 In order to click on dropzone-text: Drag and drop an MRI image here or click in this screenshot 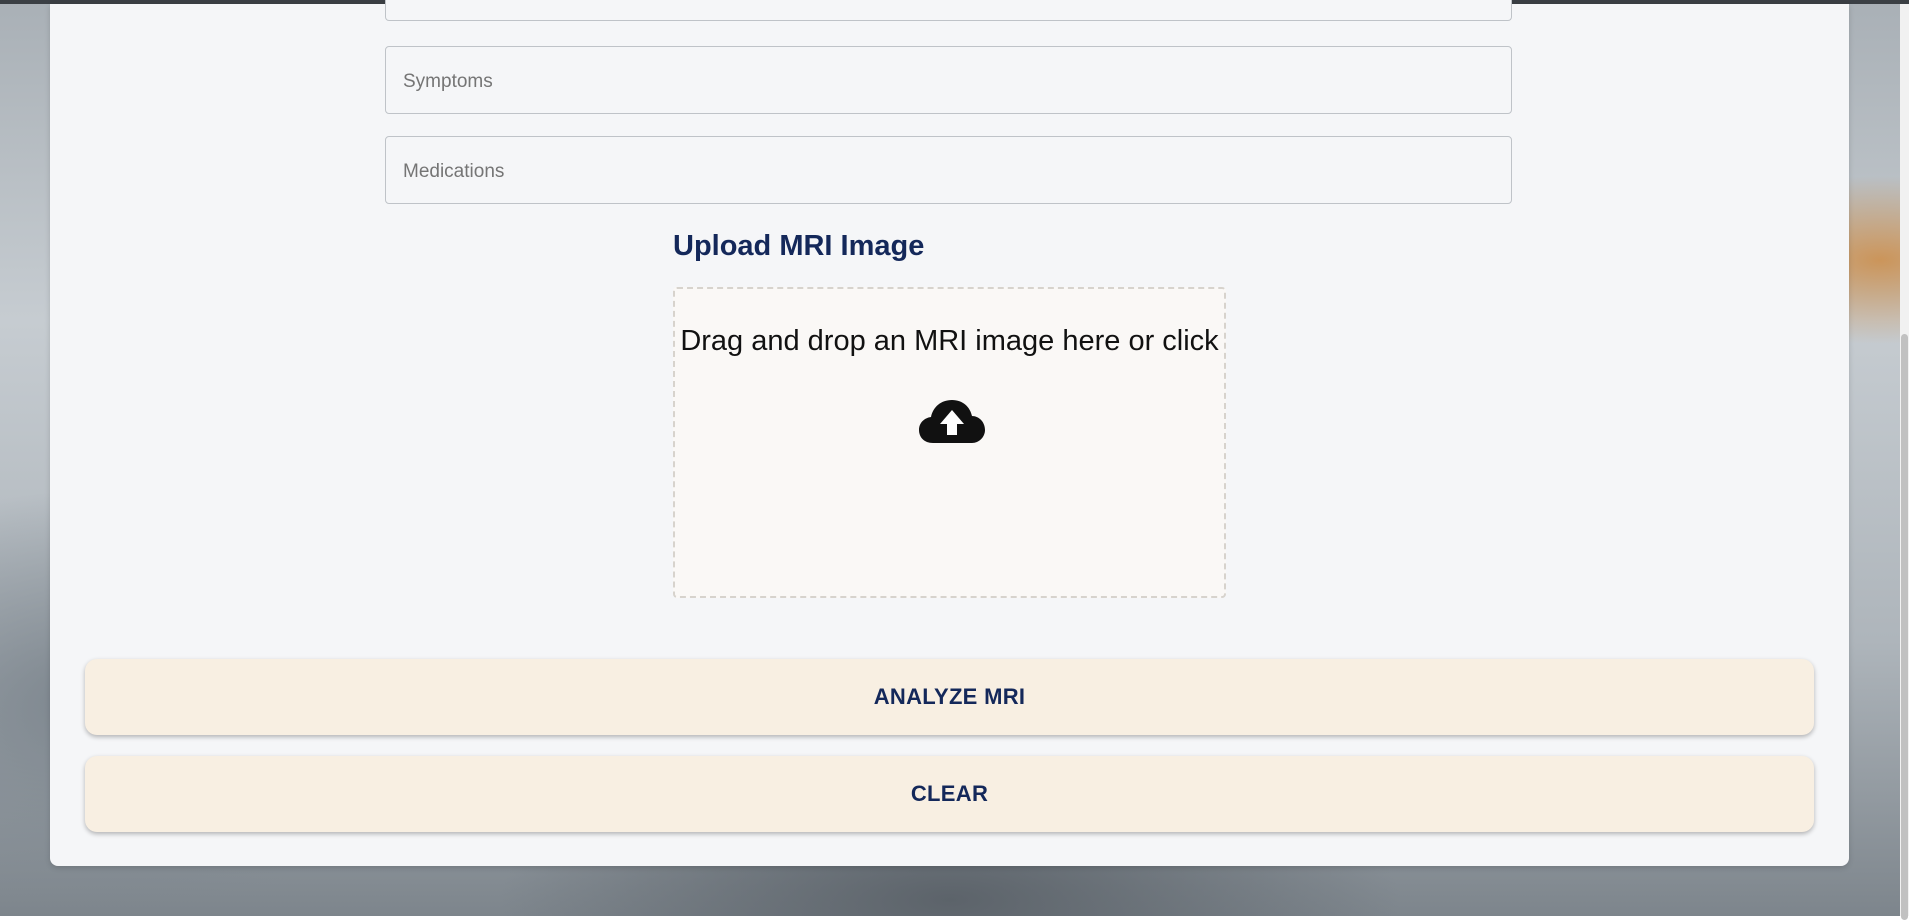, I will do `click(949, 341)`.